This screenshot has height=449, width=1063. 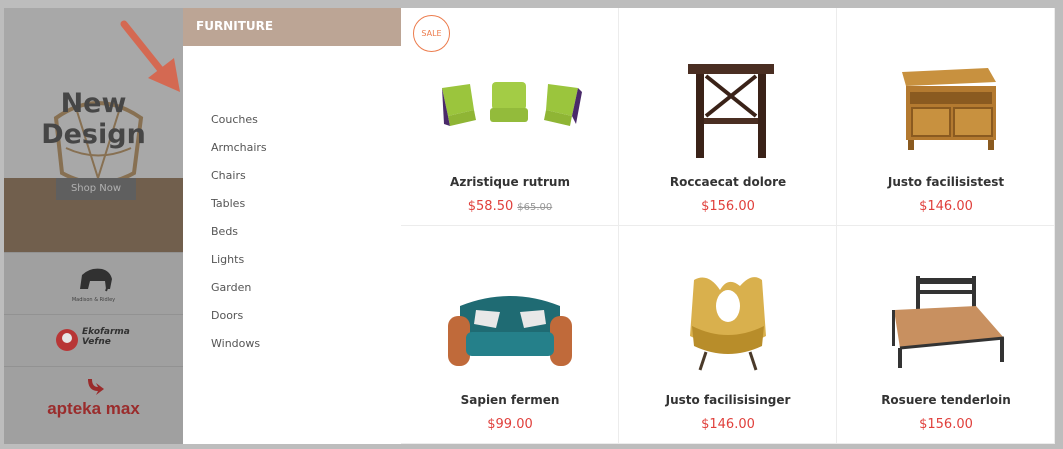 What do you see at coordinates (949, 109) in the screenshot?
I see `tv-cabinet-icon` at bounding box center [949, 109].